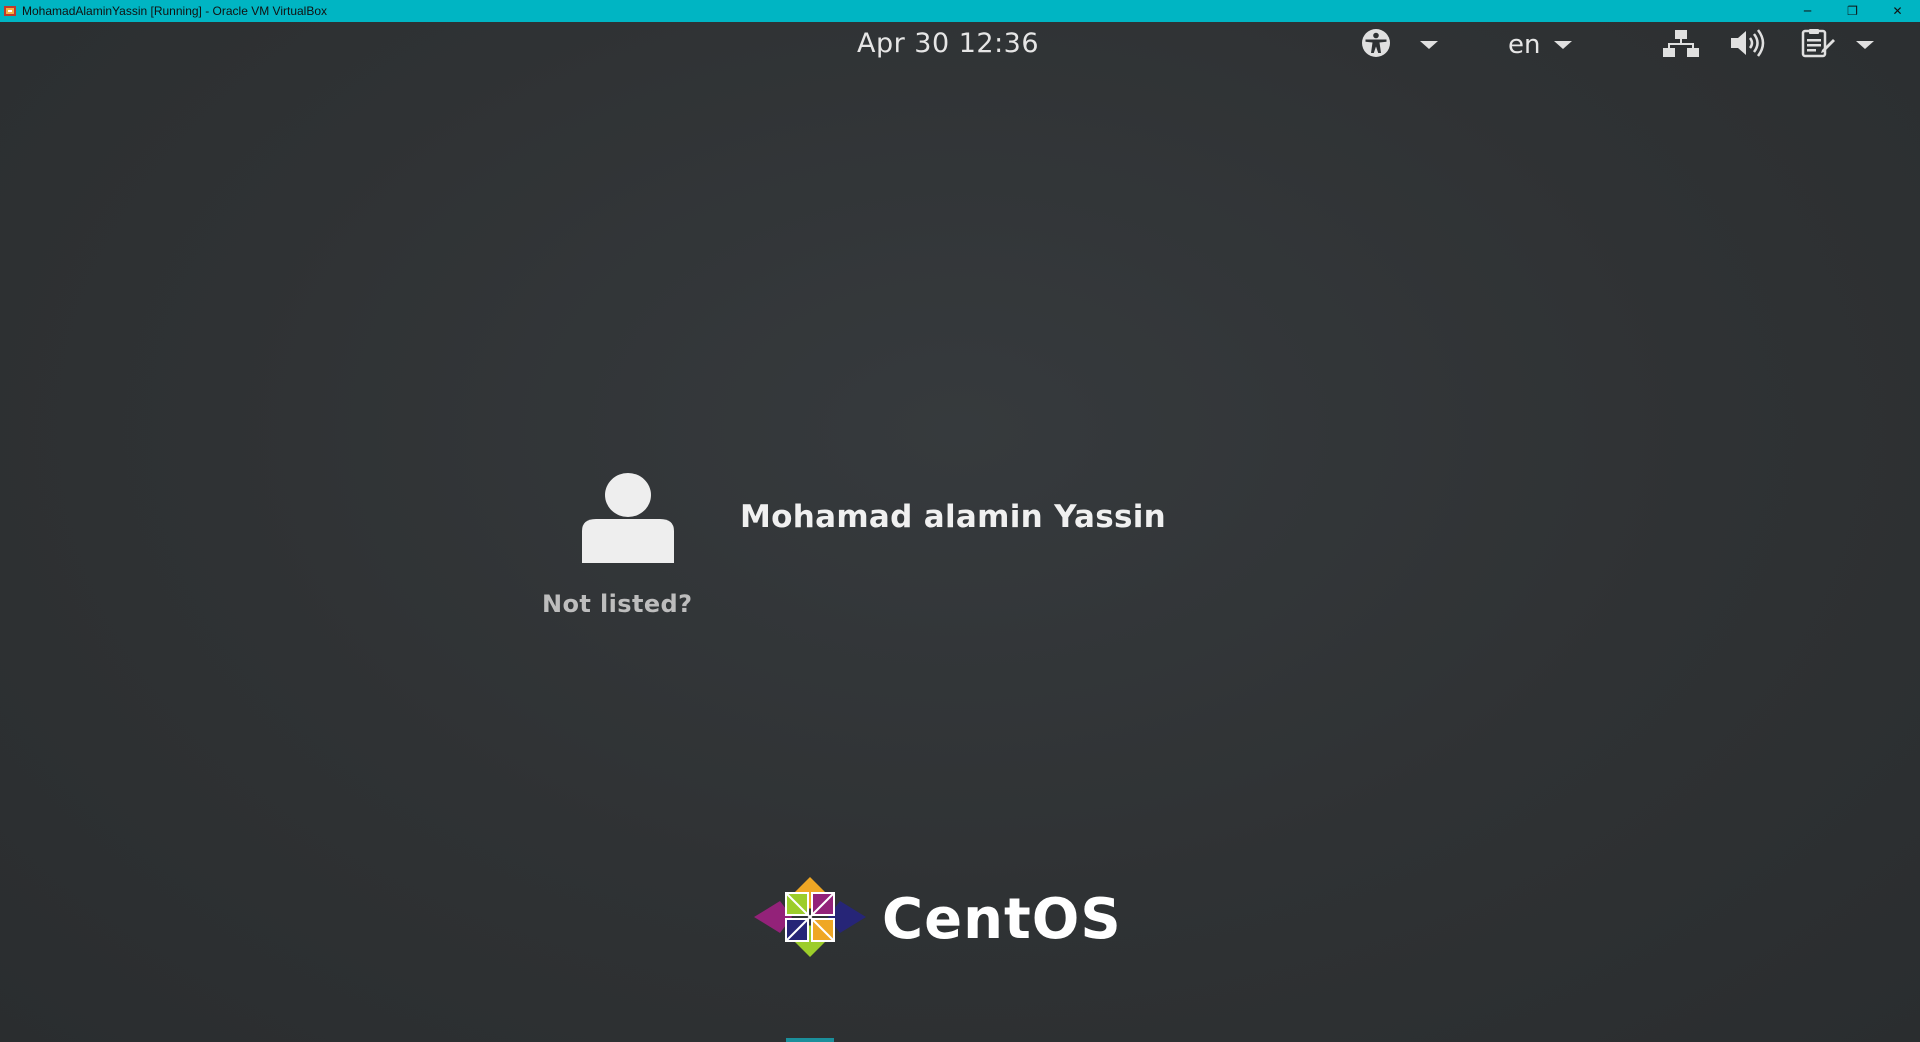 The height and width of the screenshot is (1042, 1920). I want to click on volume-control, so click(1748, 45).